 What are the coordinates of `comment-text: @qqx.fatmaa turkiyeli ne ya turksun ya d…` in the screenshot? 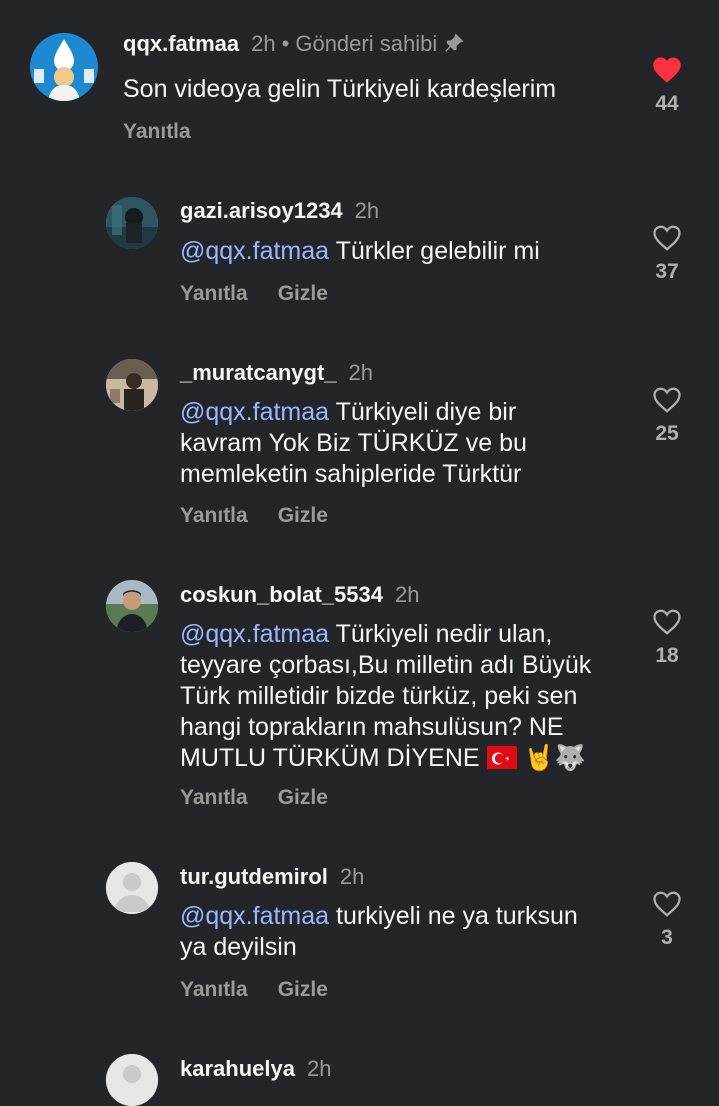 It's located at (390, 932).